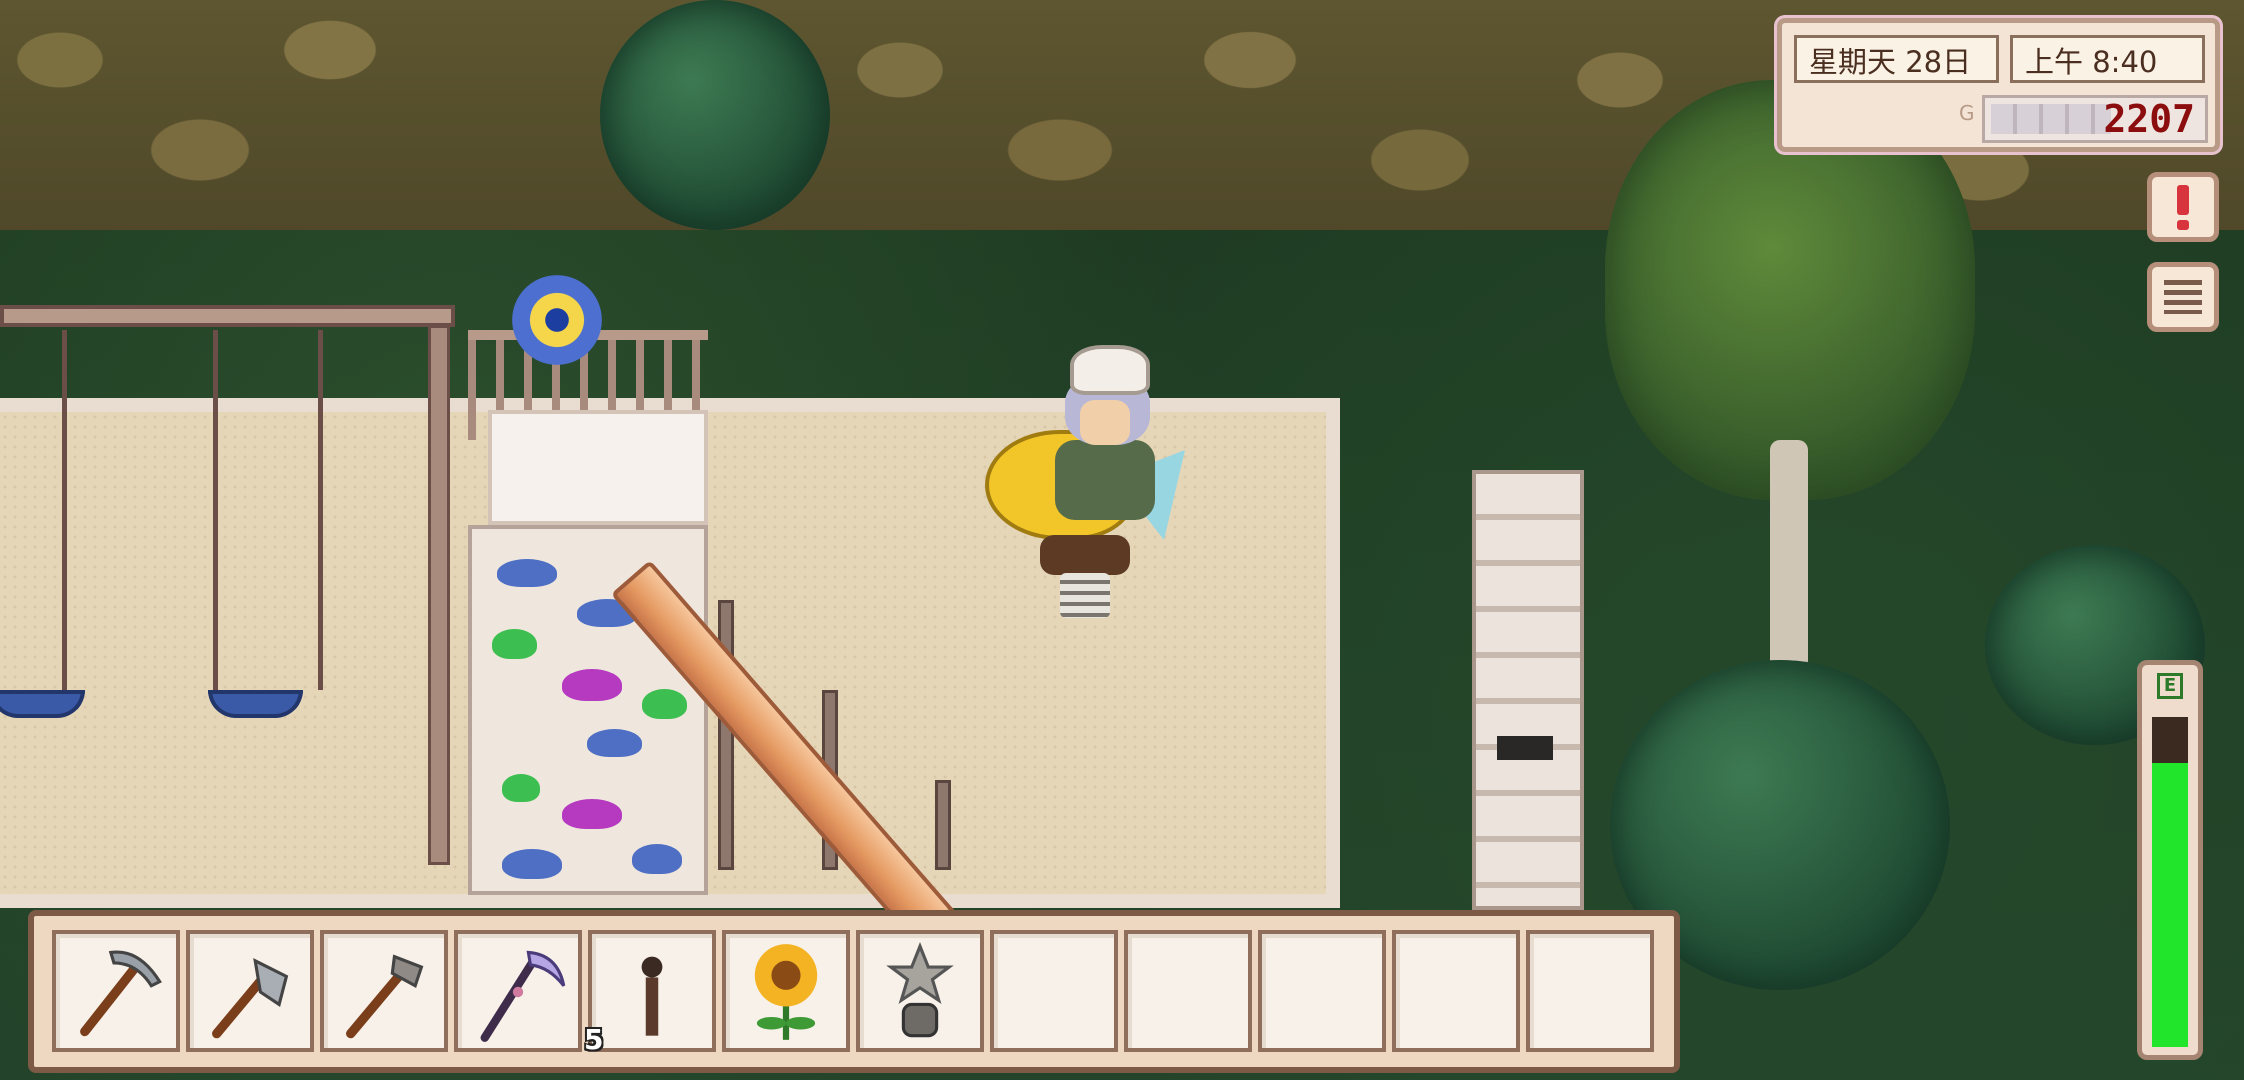 This screenshot has width=2244, height=1080. I want to click on scythe-icon, so click(523, 996).